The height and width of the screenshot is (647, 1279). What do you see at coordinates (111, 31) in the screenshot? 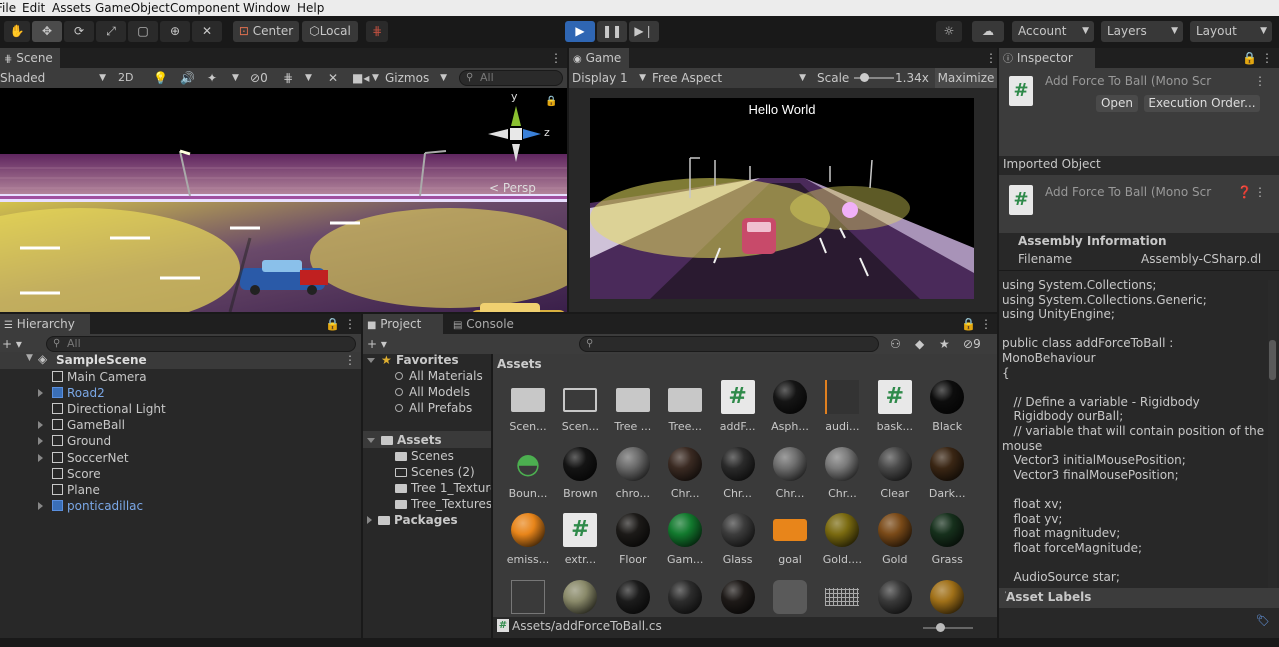
I see `scale-tool-icon: ⤢` at bounding box center [111, 31].